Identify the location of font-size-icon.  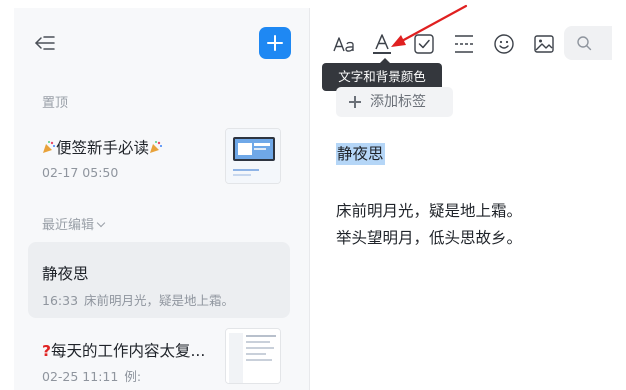
(344, 44).